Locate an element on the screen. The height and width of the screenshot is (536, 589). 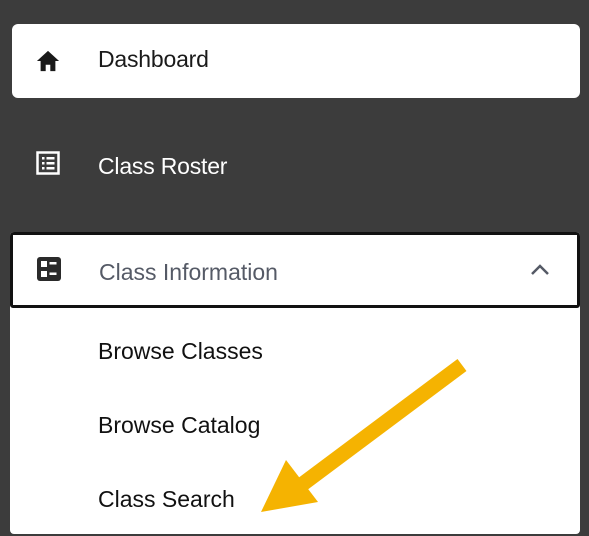
sub-item-browse-classes: Browse Classes is located at coordinates (180, 351).